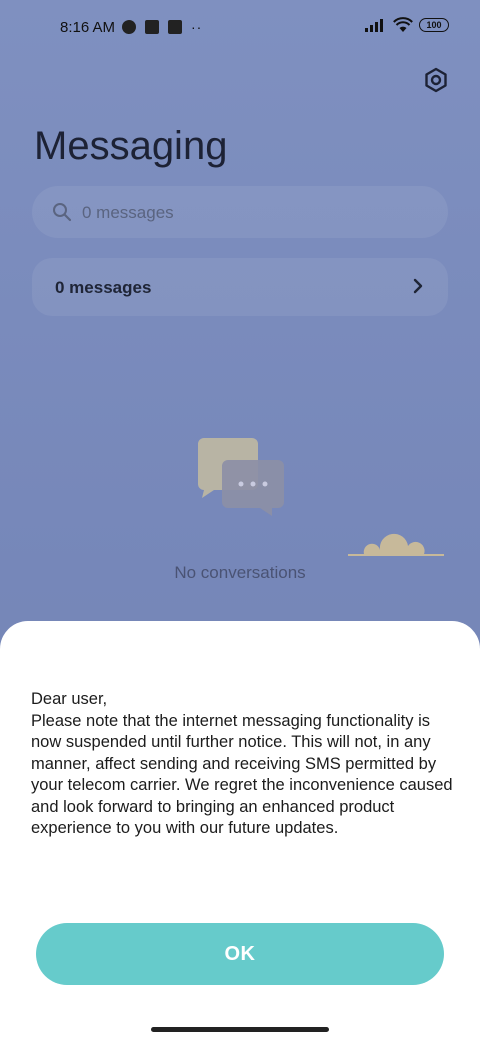  I want to click on cloud-decoration-icon, so click(396, 544).